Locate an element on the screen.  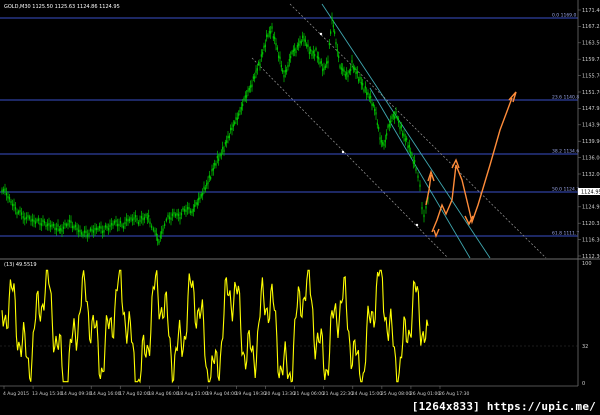
time-tick-label: 14 Aug 09:30 is located at coordinates (76, 394).